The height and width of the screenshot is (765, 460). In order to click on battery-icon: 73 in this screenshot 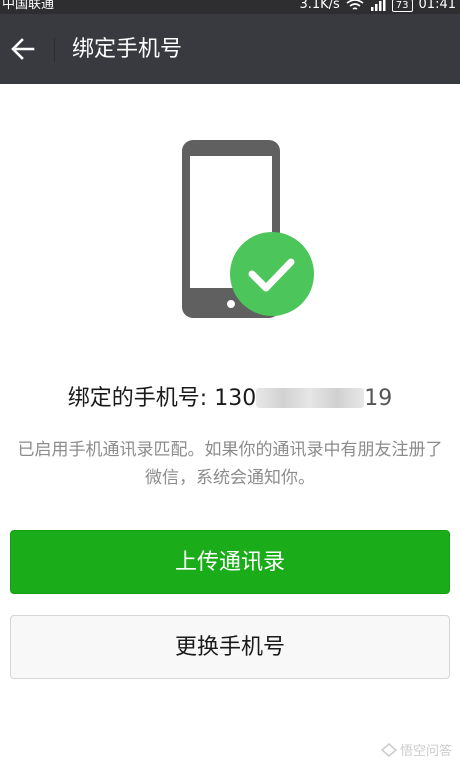, I will do `click(402, 6)`.